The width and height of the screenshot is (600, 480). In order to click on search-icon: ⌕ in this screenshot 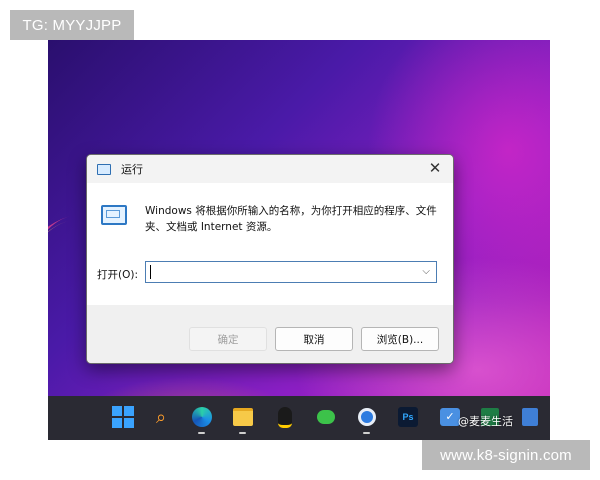, I will do `click(161, 417)`.